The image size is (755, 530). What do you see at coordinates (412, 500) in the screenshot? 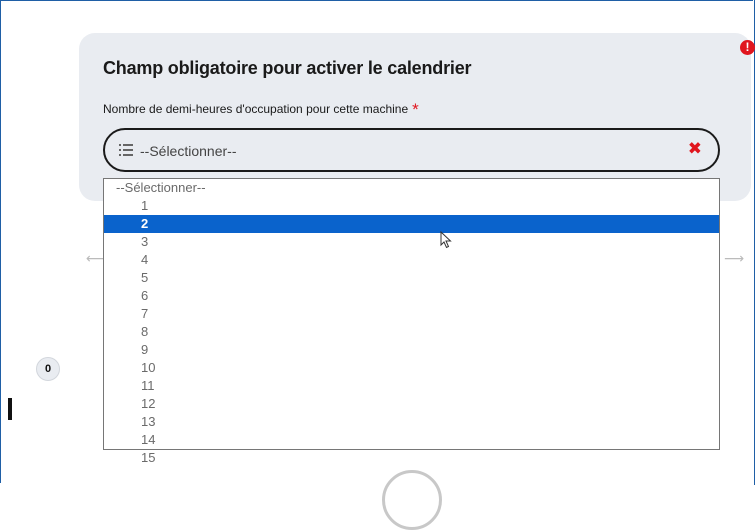
I see `circle-button-partial` at bounding box center [412, 500].